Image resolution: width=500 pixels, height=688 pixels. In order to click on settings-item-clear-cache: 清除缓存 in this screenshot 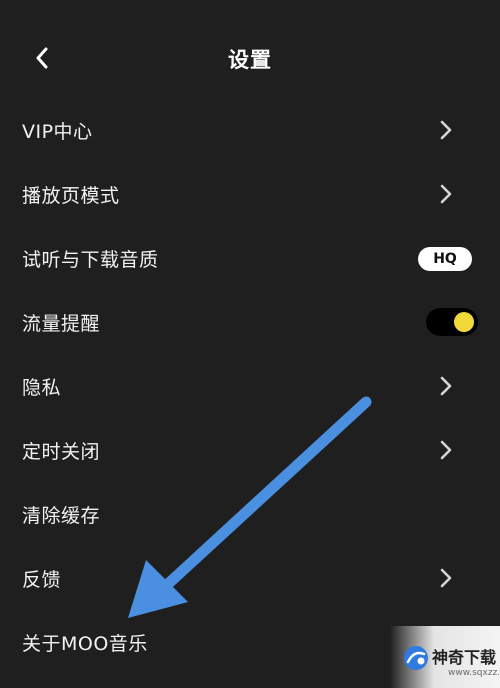, I will do `click(250, 514)`.